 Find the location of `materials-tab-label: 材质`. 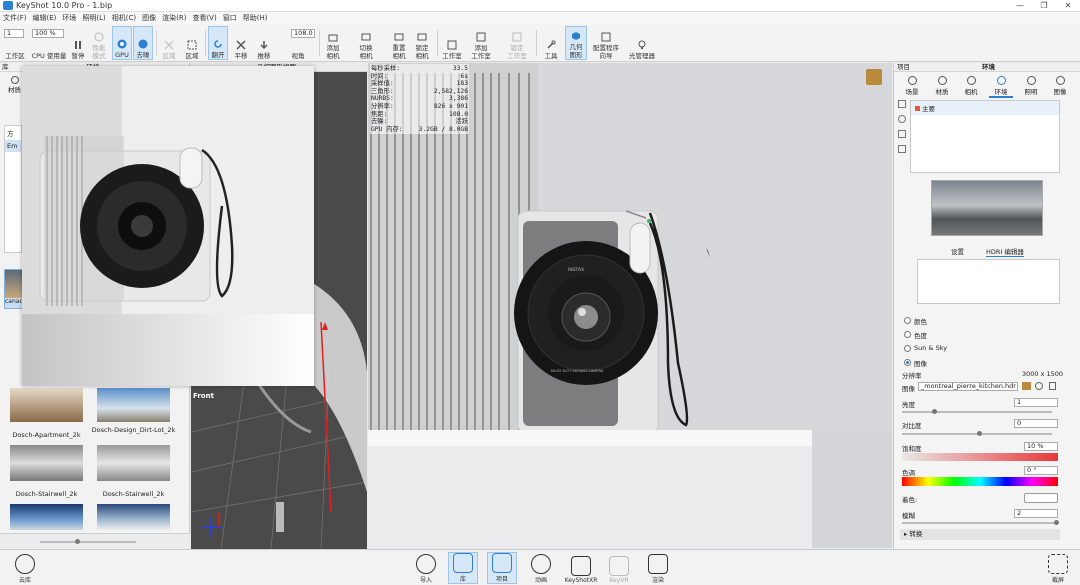

materials-tab-label: 材质 is located at coordinates (14, 90).